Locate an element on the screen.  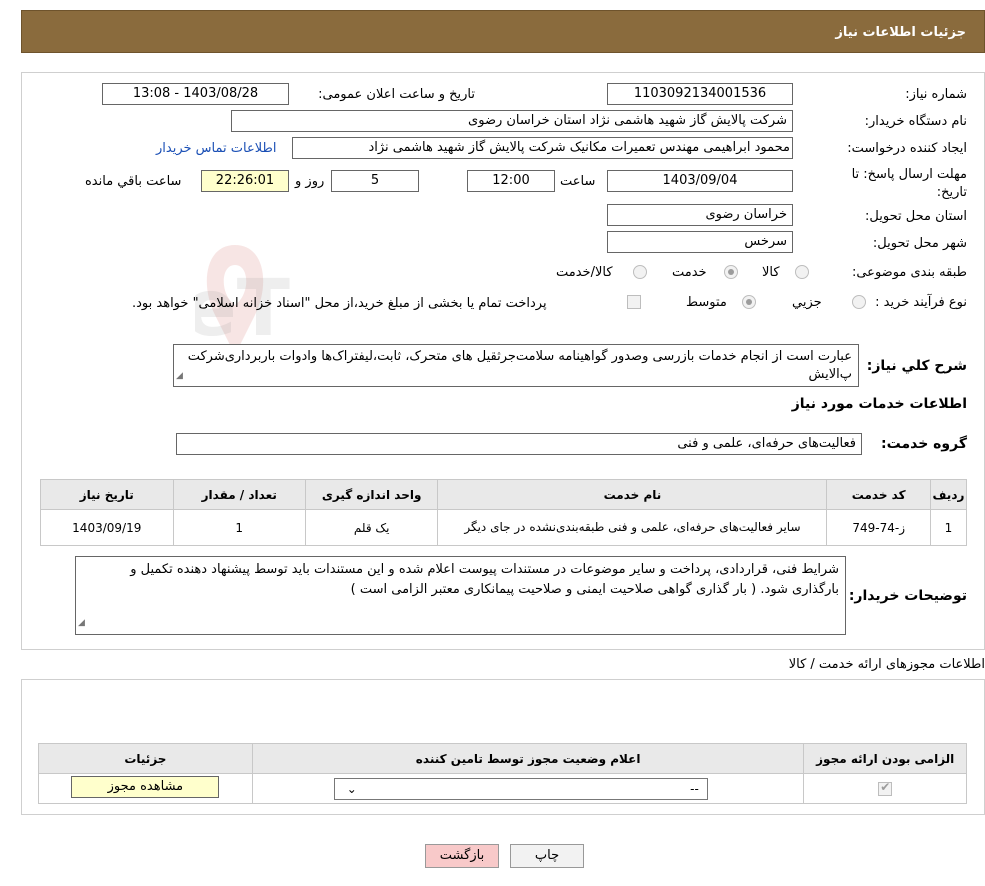
buyer-contact-link: اطلاعات تماس خریدار is located at coordinates (216, 148).